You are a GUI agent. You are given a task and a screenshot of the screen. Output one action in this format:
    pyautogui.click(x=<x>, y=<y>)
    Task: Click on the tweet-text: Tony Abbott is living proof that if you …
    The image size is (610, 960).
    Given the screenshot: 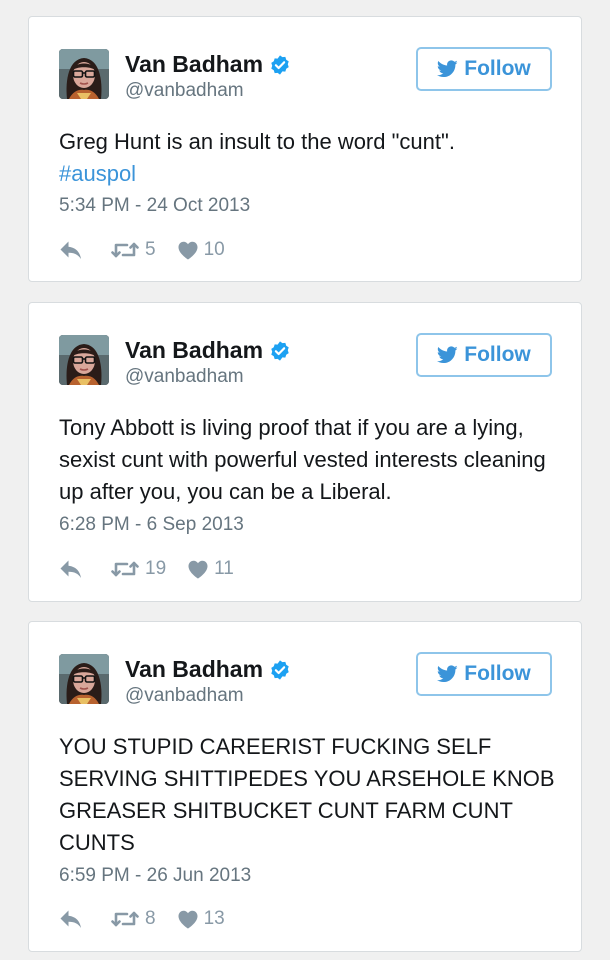 What is the action you would take?
    pyautogui.click(x=309, y=460)
    